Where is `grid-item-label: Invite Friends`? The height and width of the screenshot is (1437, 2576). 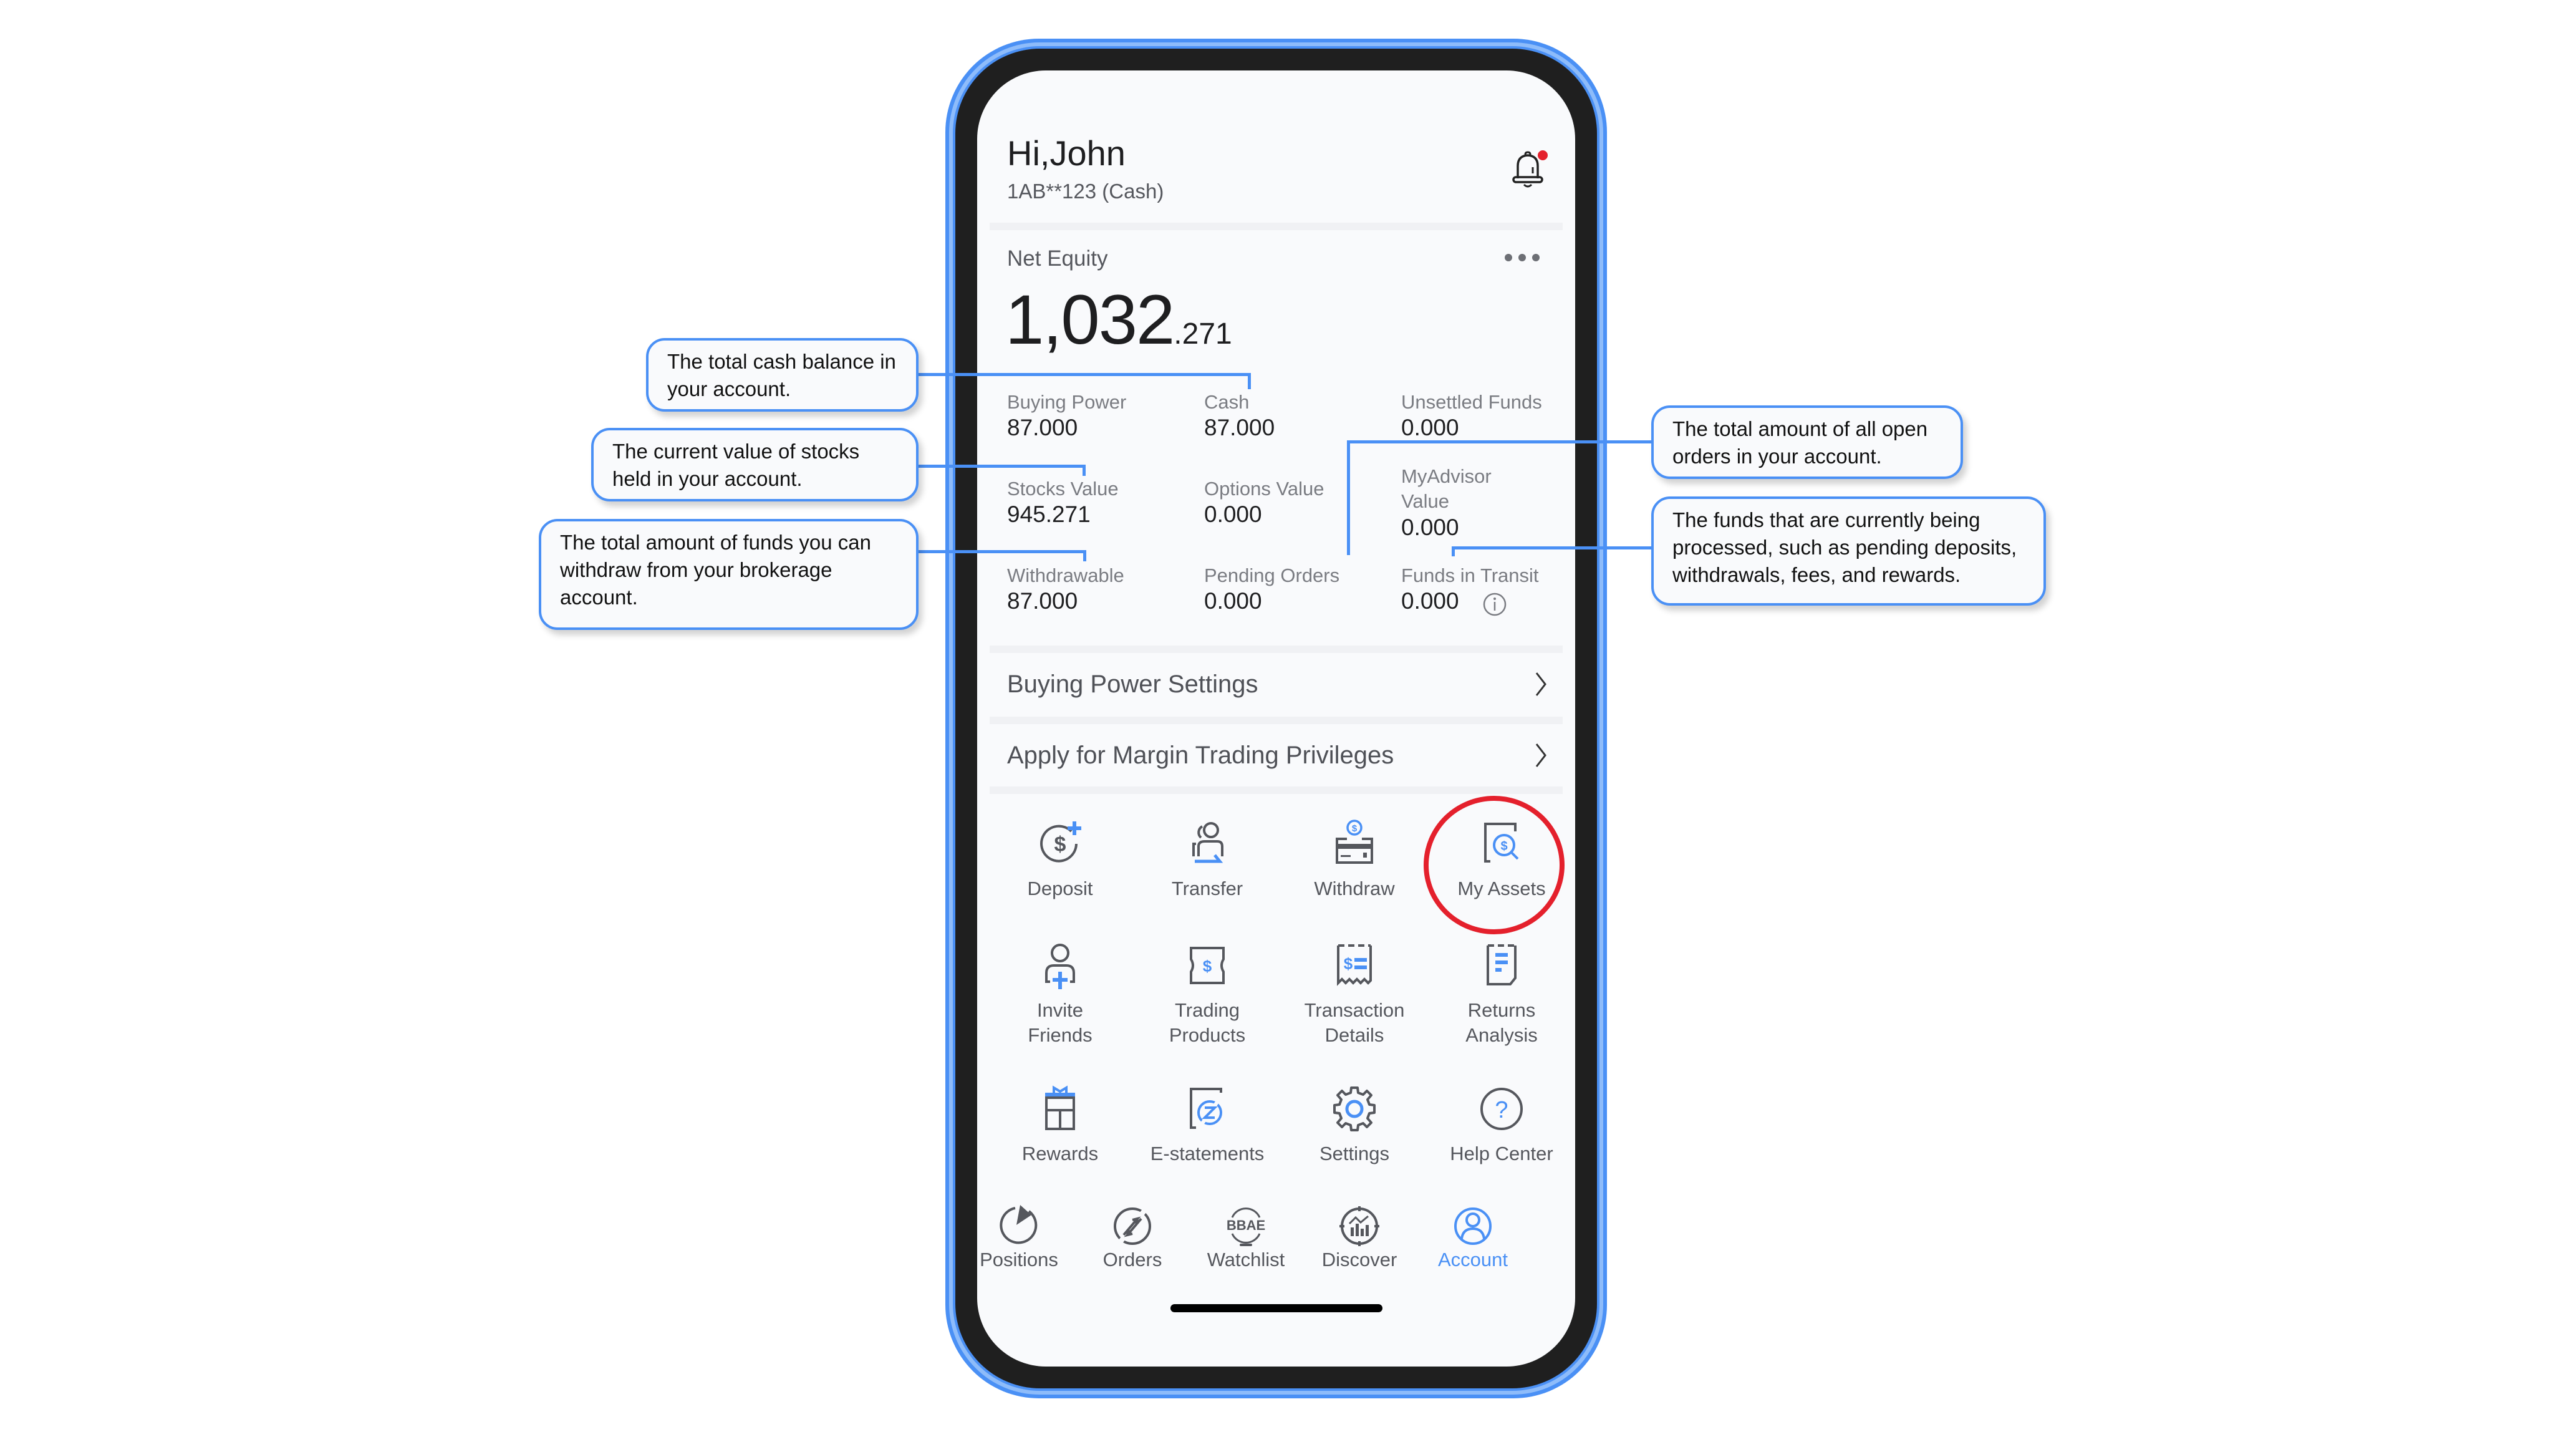 grid-item-label: Invite Friends is located at coordinates (1060, 1022).